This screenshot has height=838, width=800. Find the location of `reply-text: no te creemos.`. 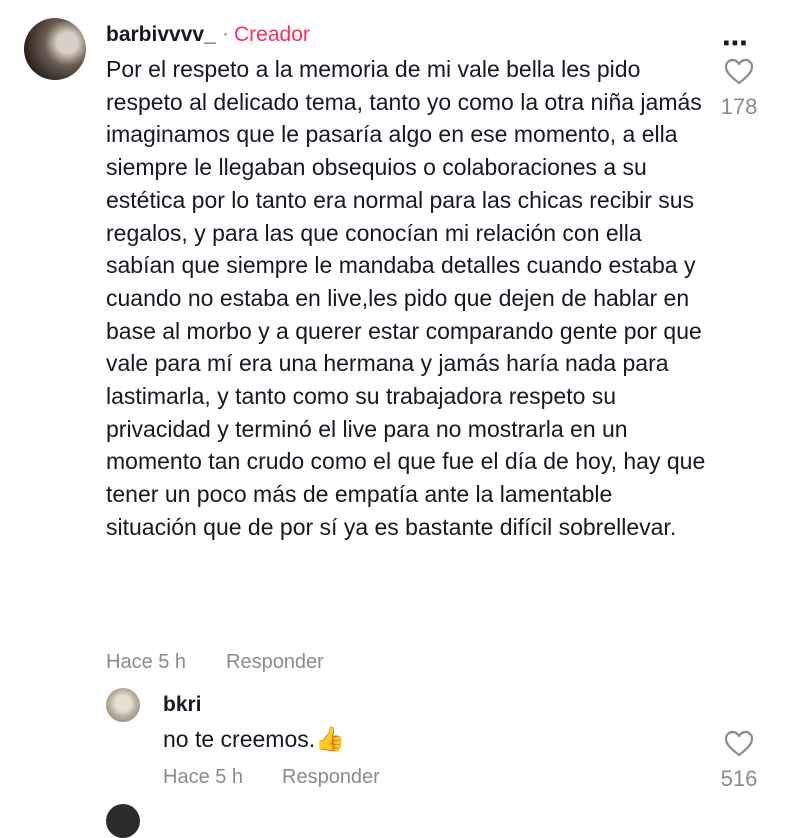

reply-text: no te creemos. is located at coordinates (239, 739).